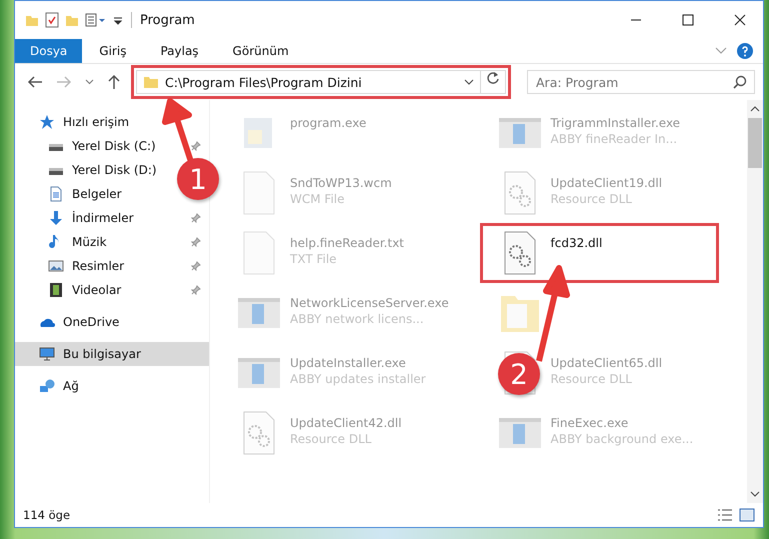 The height and width of the screenshot is (539, 769). Describe the element at coordinates (96, 20) in the screenshot. I see `view-icon` at that location.